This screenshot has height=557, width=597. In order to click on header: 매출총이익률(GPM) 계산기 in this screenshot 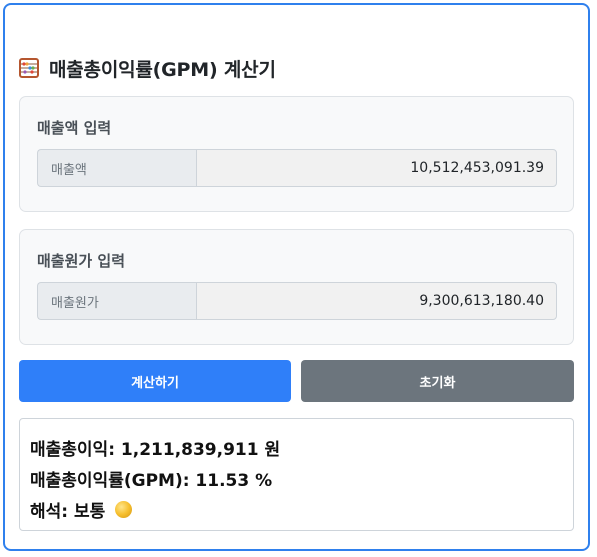, I will do `click(147, 68)`.